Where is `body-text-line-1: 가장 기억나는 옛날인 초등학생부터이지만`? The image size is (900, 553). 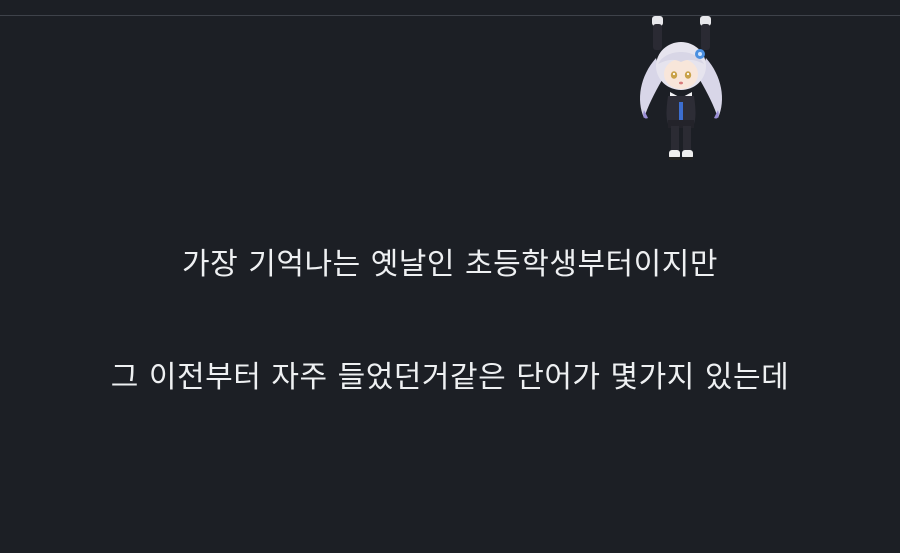 body-text-line-1: 가장 기억나는 옛날인 초등학생부터이지만 is located at coordinates (450, 264).